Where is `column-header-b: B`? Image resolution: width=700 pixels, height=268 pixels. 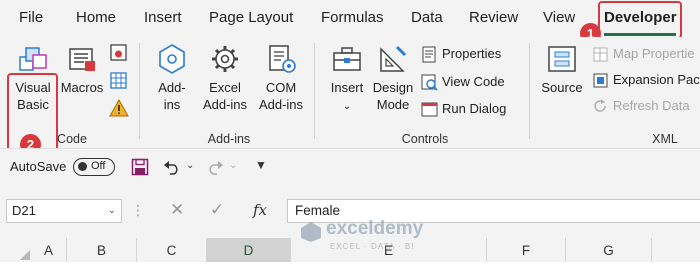 column-header-b: B is located at coordinates (102, 251).